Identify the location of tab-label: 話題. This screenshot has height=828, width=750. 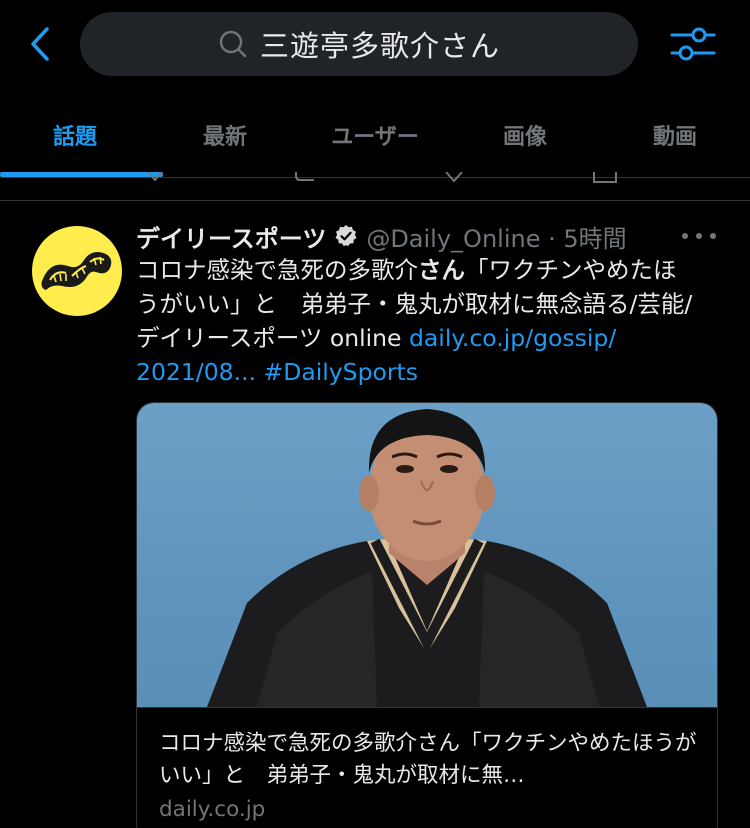
(74, 137).